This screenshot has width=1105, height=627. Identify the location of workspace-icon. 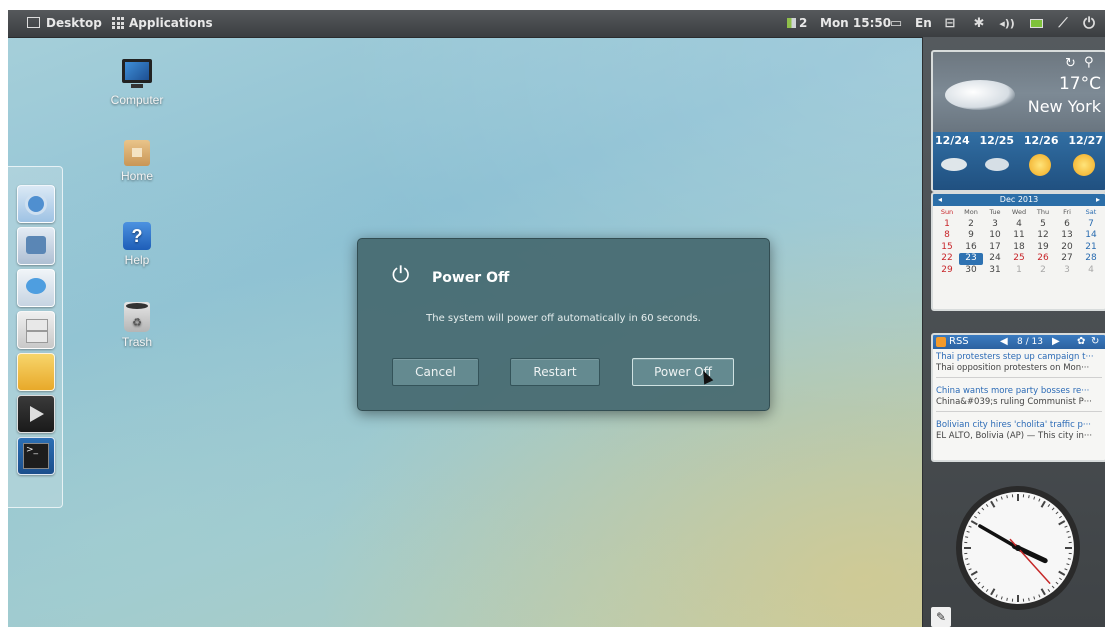
(791, 23).